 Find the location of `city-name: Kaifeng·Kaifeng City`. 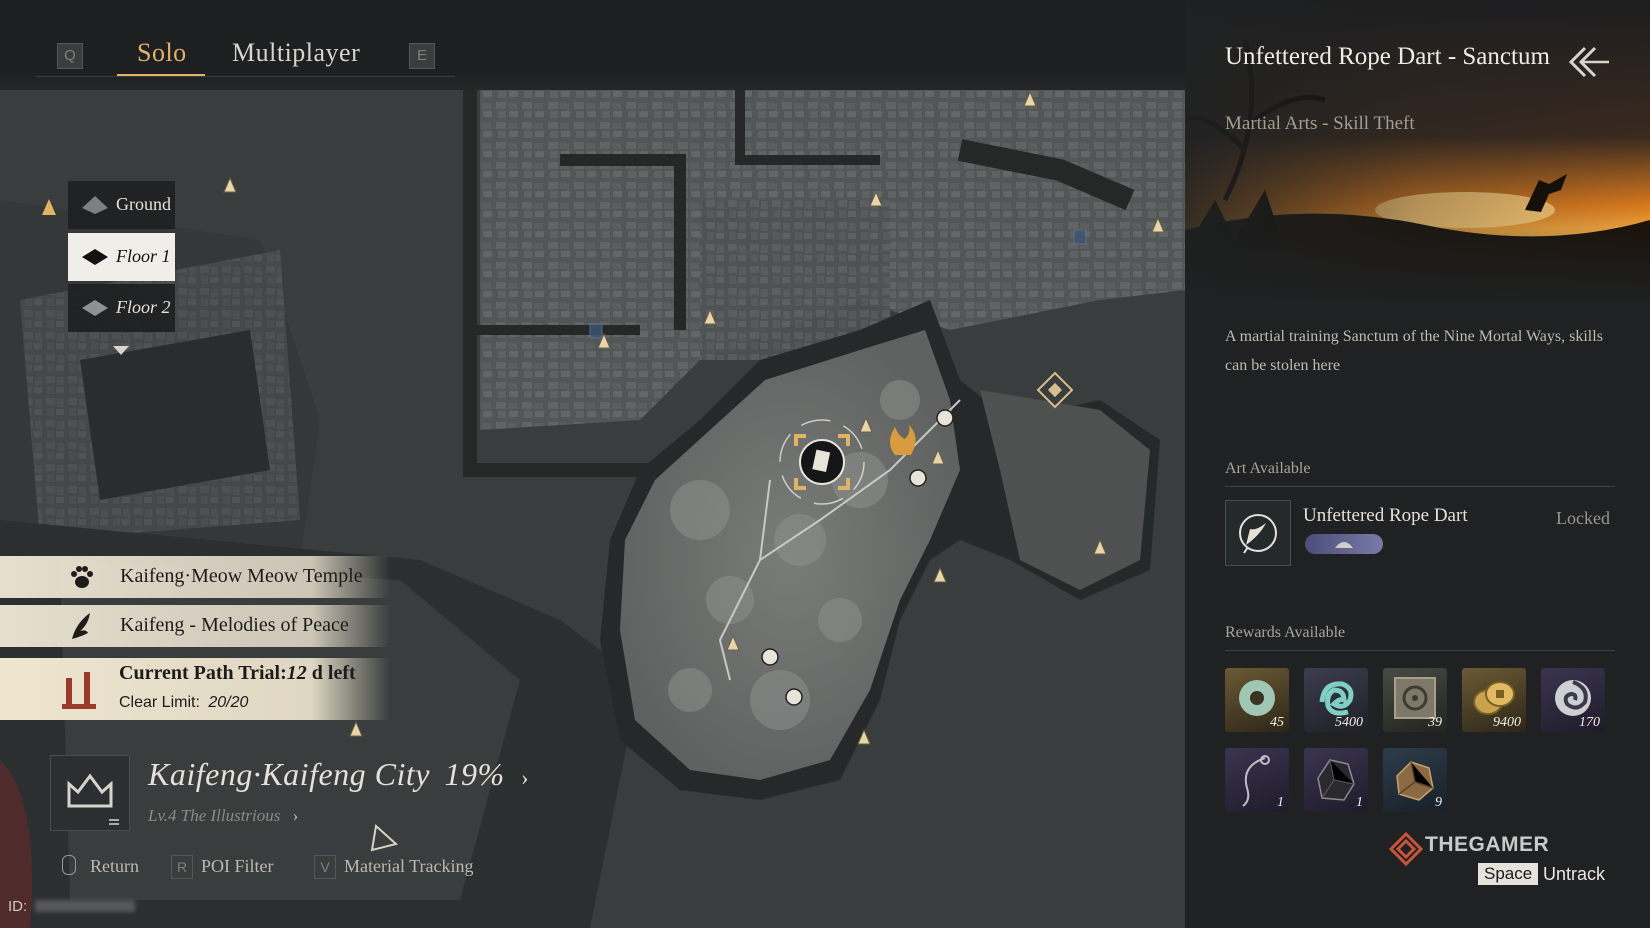

city-name: Kaifeng·Kaifeng City is located at coordinates (289, 774).